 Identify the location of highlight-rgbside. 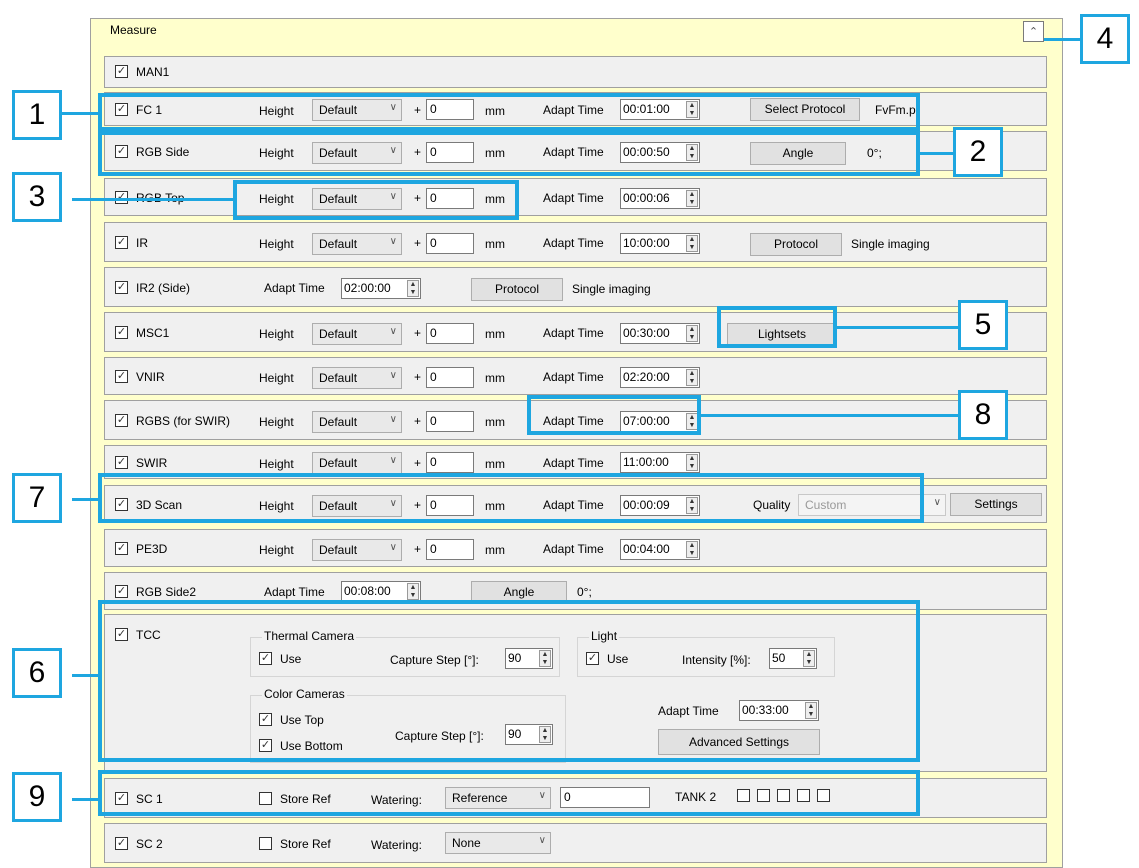
(509, 153).